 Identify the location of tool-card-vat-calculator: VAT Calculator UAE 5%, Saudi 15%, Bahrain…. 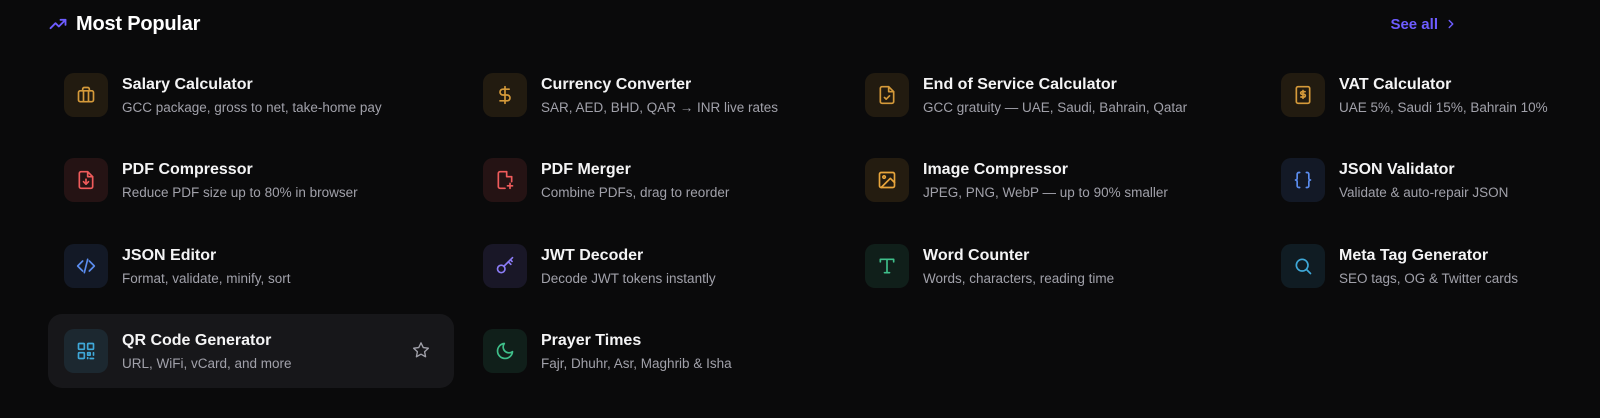
(1432, 95).